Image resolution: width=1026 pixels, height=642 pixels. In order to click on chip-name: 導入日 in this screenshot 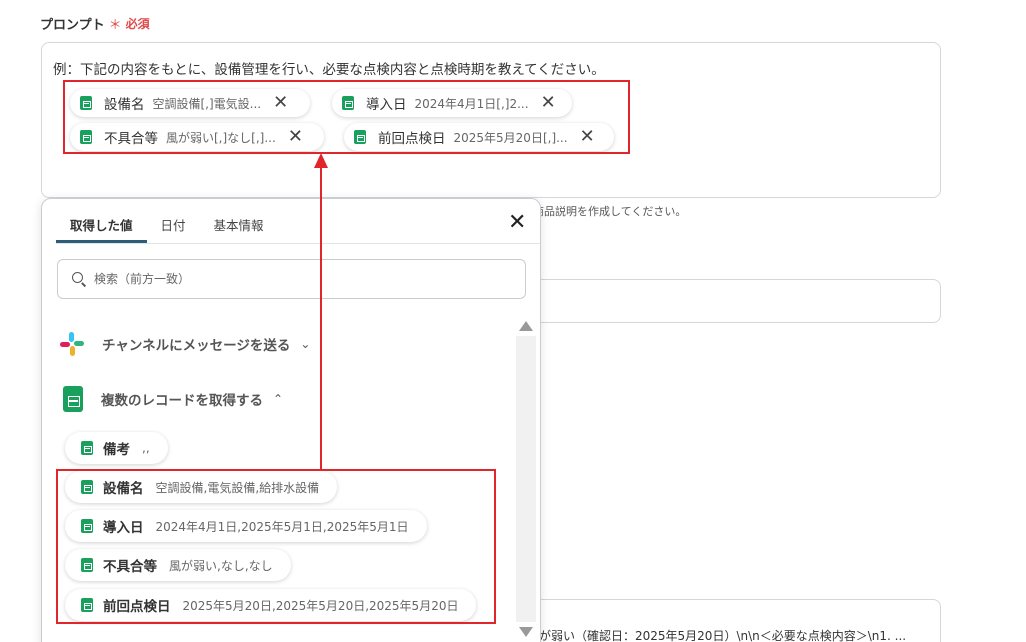, I will do `click(386, 105)`.